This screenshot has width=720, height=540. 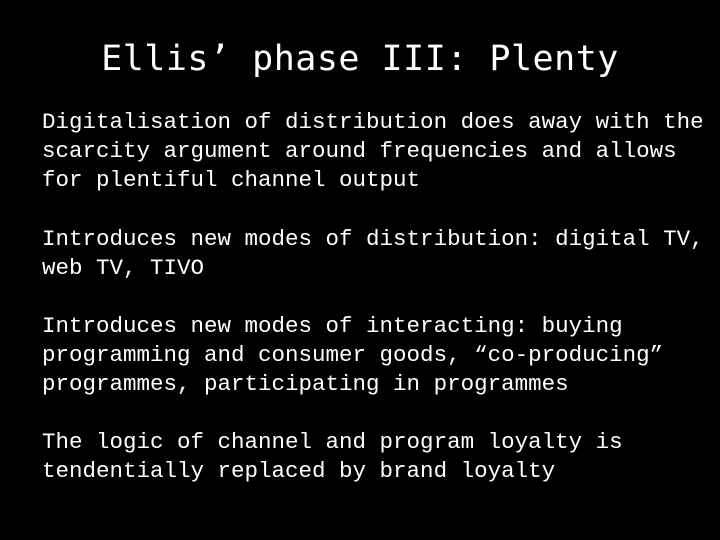 What do you see at coordinates (360, 59) in the screenshot?
I see `slide-title: Ellis’ phase III: Plenty` at bounding box center [360, 59].